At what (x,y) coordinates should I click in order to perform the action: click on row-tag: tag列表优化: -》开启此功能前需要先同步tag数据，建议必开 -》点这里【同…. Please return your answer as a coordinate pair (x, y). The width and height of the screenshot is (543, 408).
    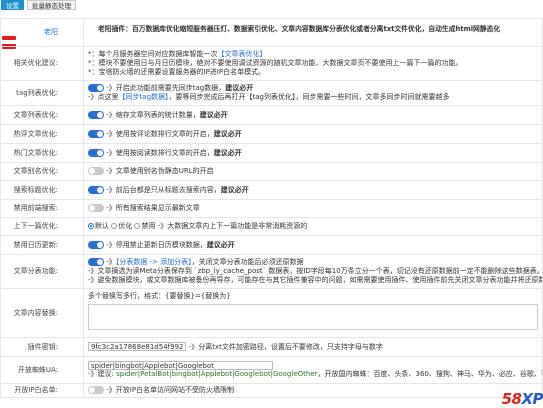
    Looking at the image, I should click on (271, 93).